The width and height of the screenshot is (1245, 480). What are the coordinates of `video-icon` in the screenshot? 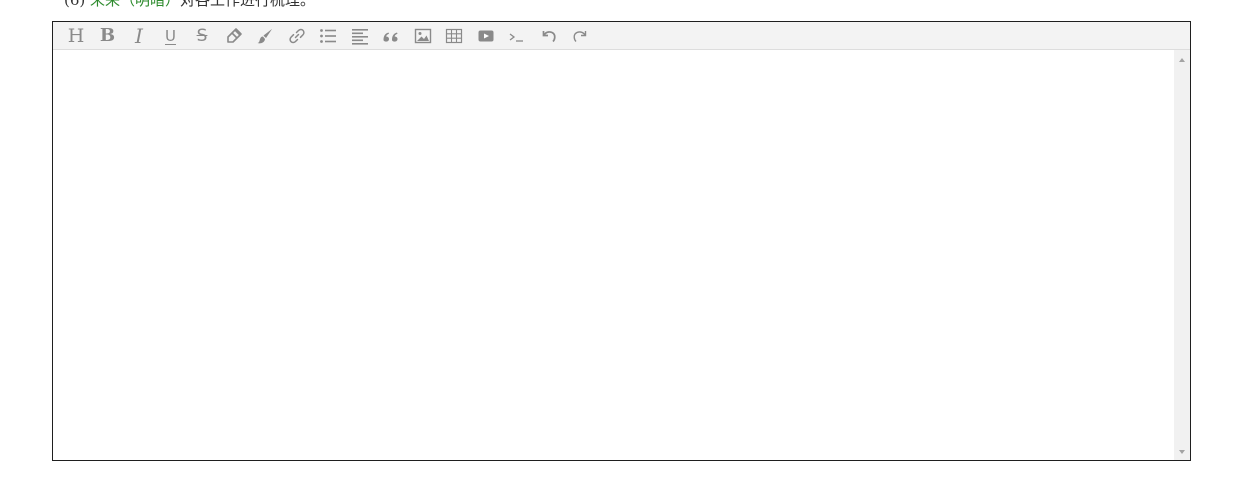 It's located at (485, 35).